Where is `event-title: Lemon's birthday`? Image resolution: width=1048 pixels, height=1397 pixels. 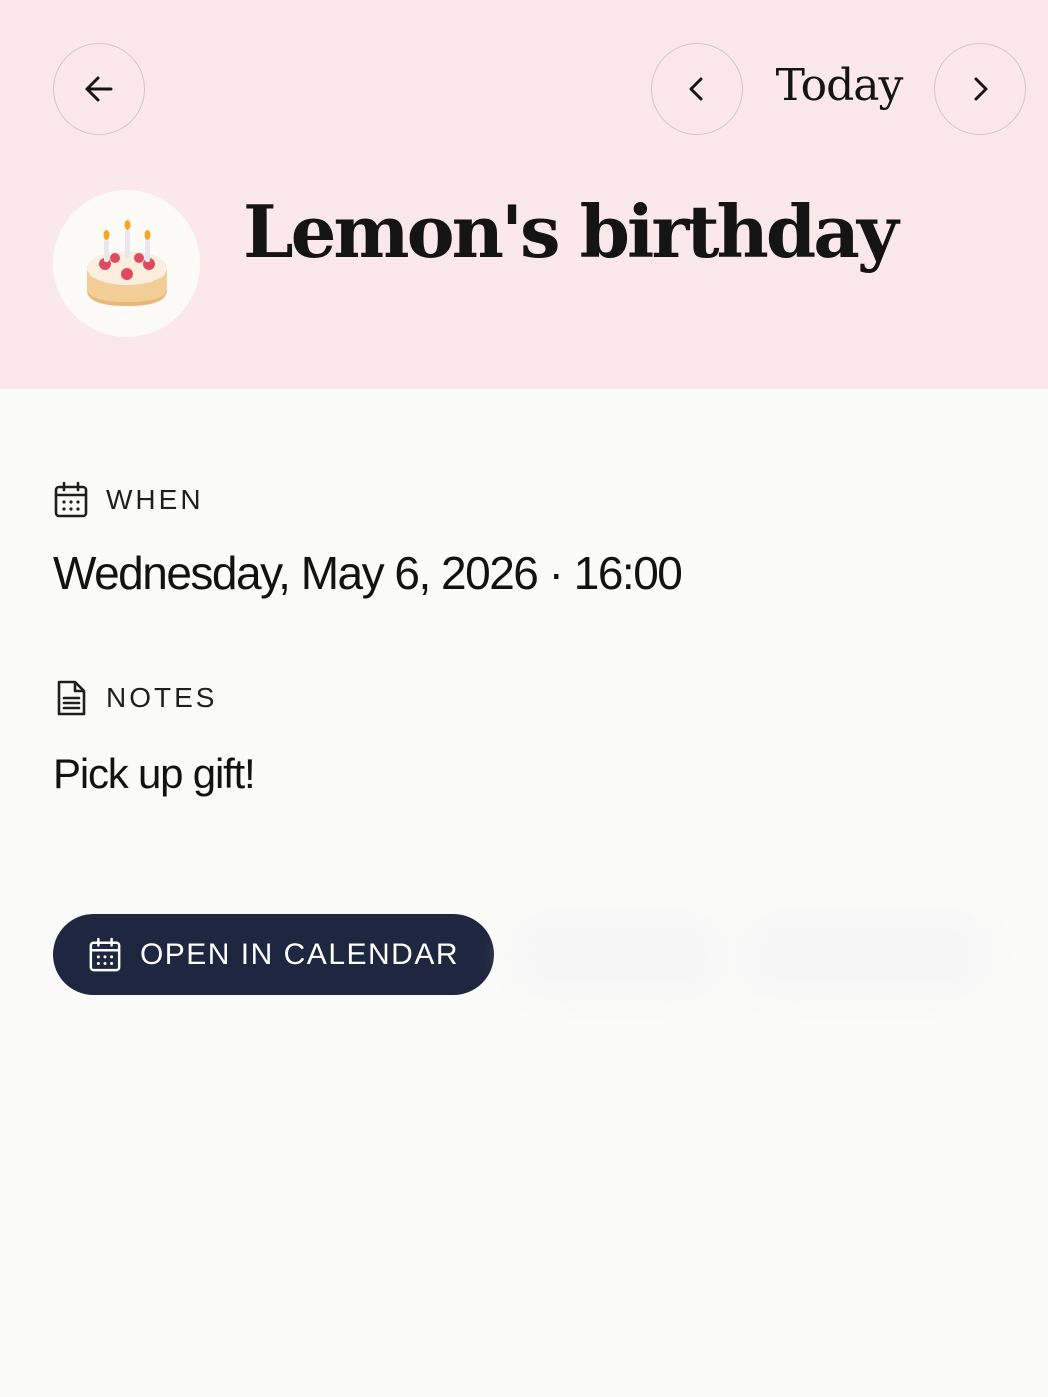 event-title: Lemon's birthday is located at coordinates (571, 231).